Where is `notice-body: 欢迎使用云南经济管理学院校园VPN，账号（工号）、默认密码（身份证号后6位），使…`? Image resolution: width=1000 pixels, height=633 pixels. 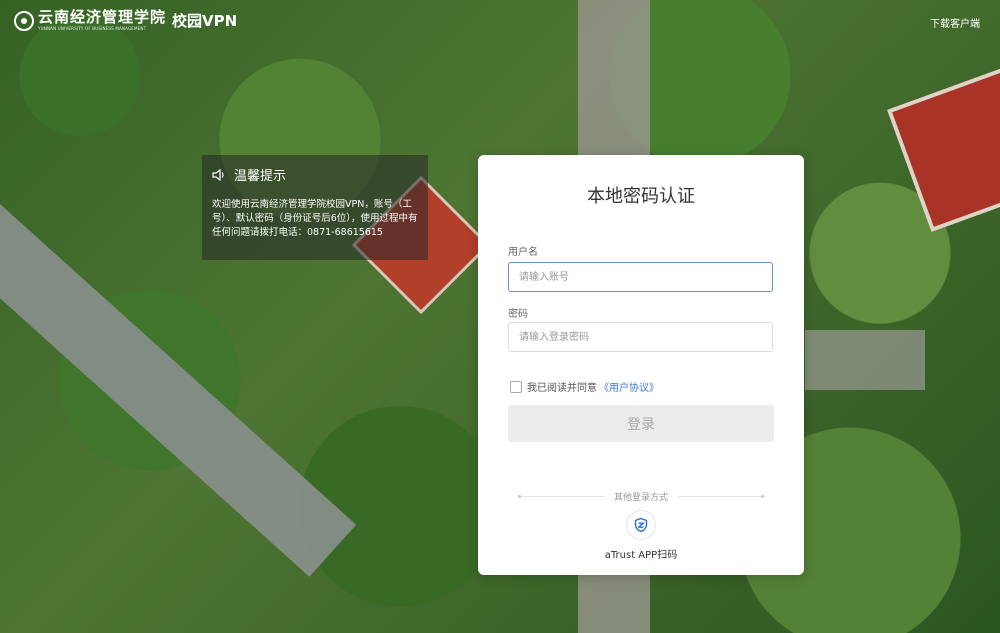
notice-body: 欢迎使用云南经济管理学院校园VPN，账号（工号）、默认密码（身份证号后6位），使… is located at coordinates (315, 218).